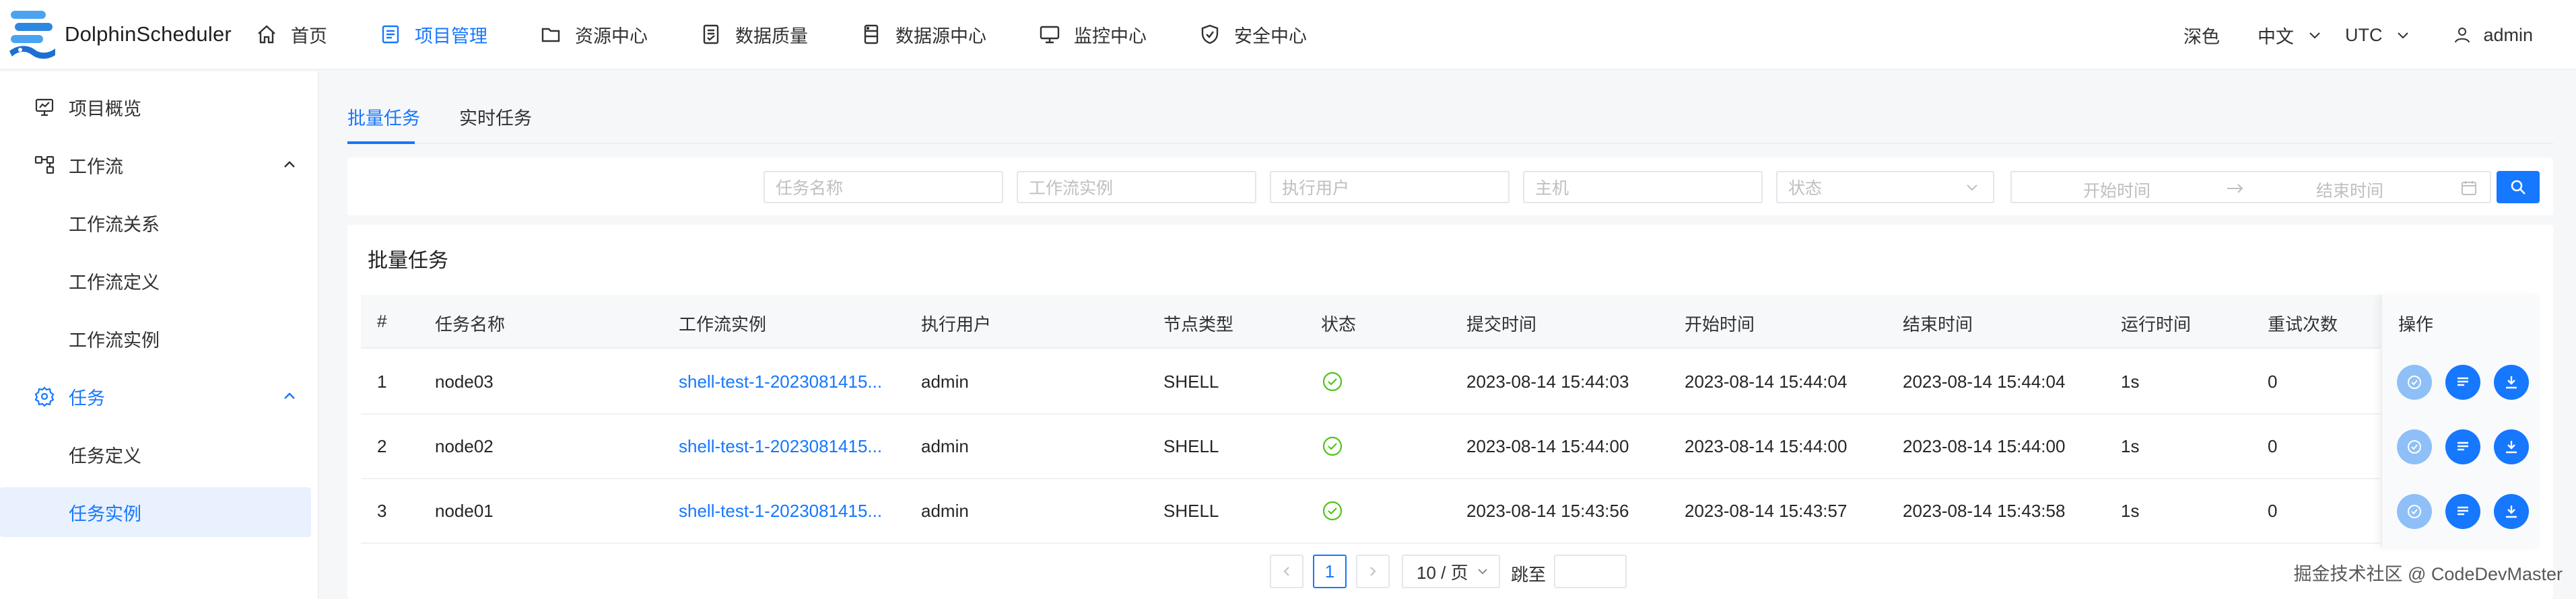 This screenshot has width=2576, height=599. What do you see at coordinates (1050, 35) in the screenshot?
I see `monitor-icon` at bounding box center [1050, 35].